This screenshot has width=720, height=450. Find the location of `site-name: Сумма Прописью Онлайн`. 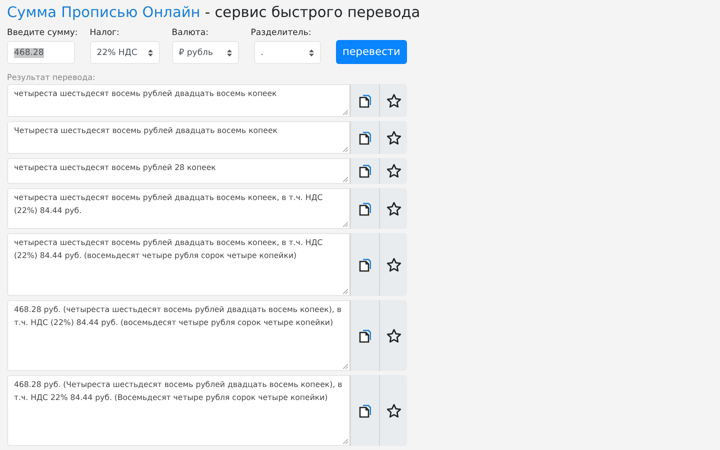

site-name: Сумма Прописью Онлайн is located at coordinates (103, 13).